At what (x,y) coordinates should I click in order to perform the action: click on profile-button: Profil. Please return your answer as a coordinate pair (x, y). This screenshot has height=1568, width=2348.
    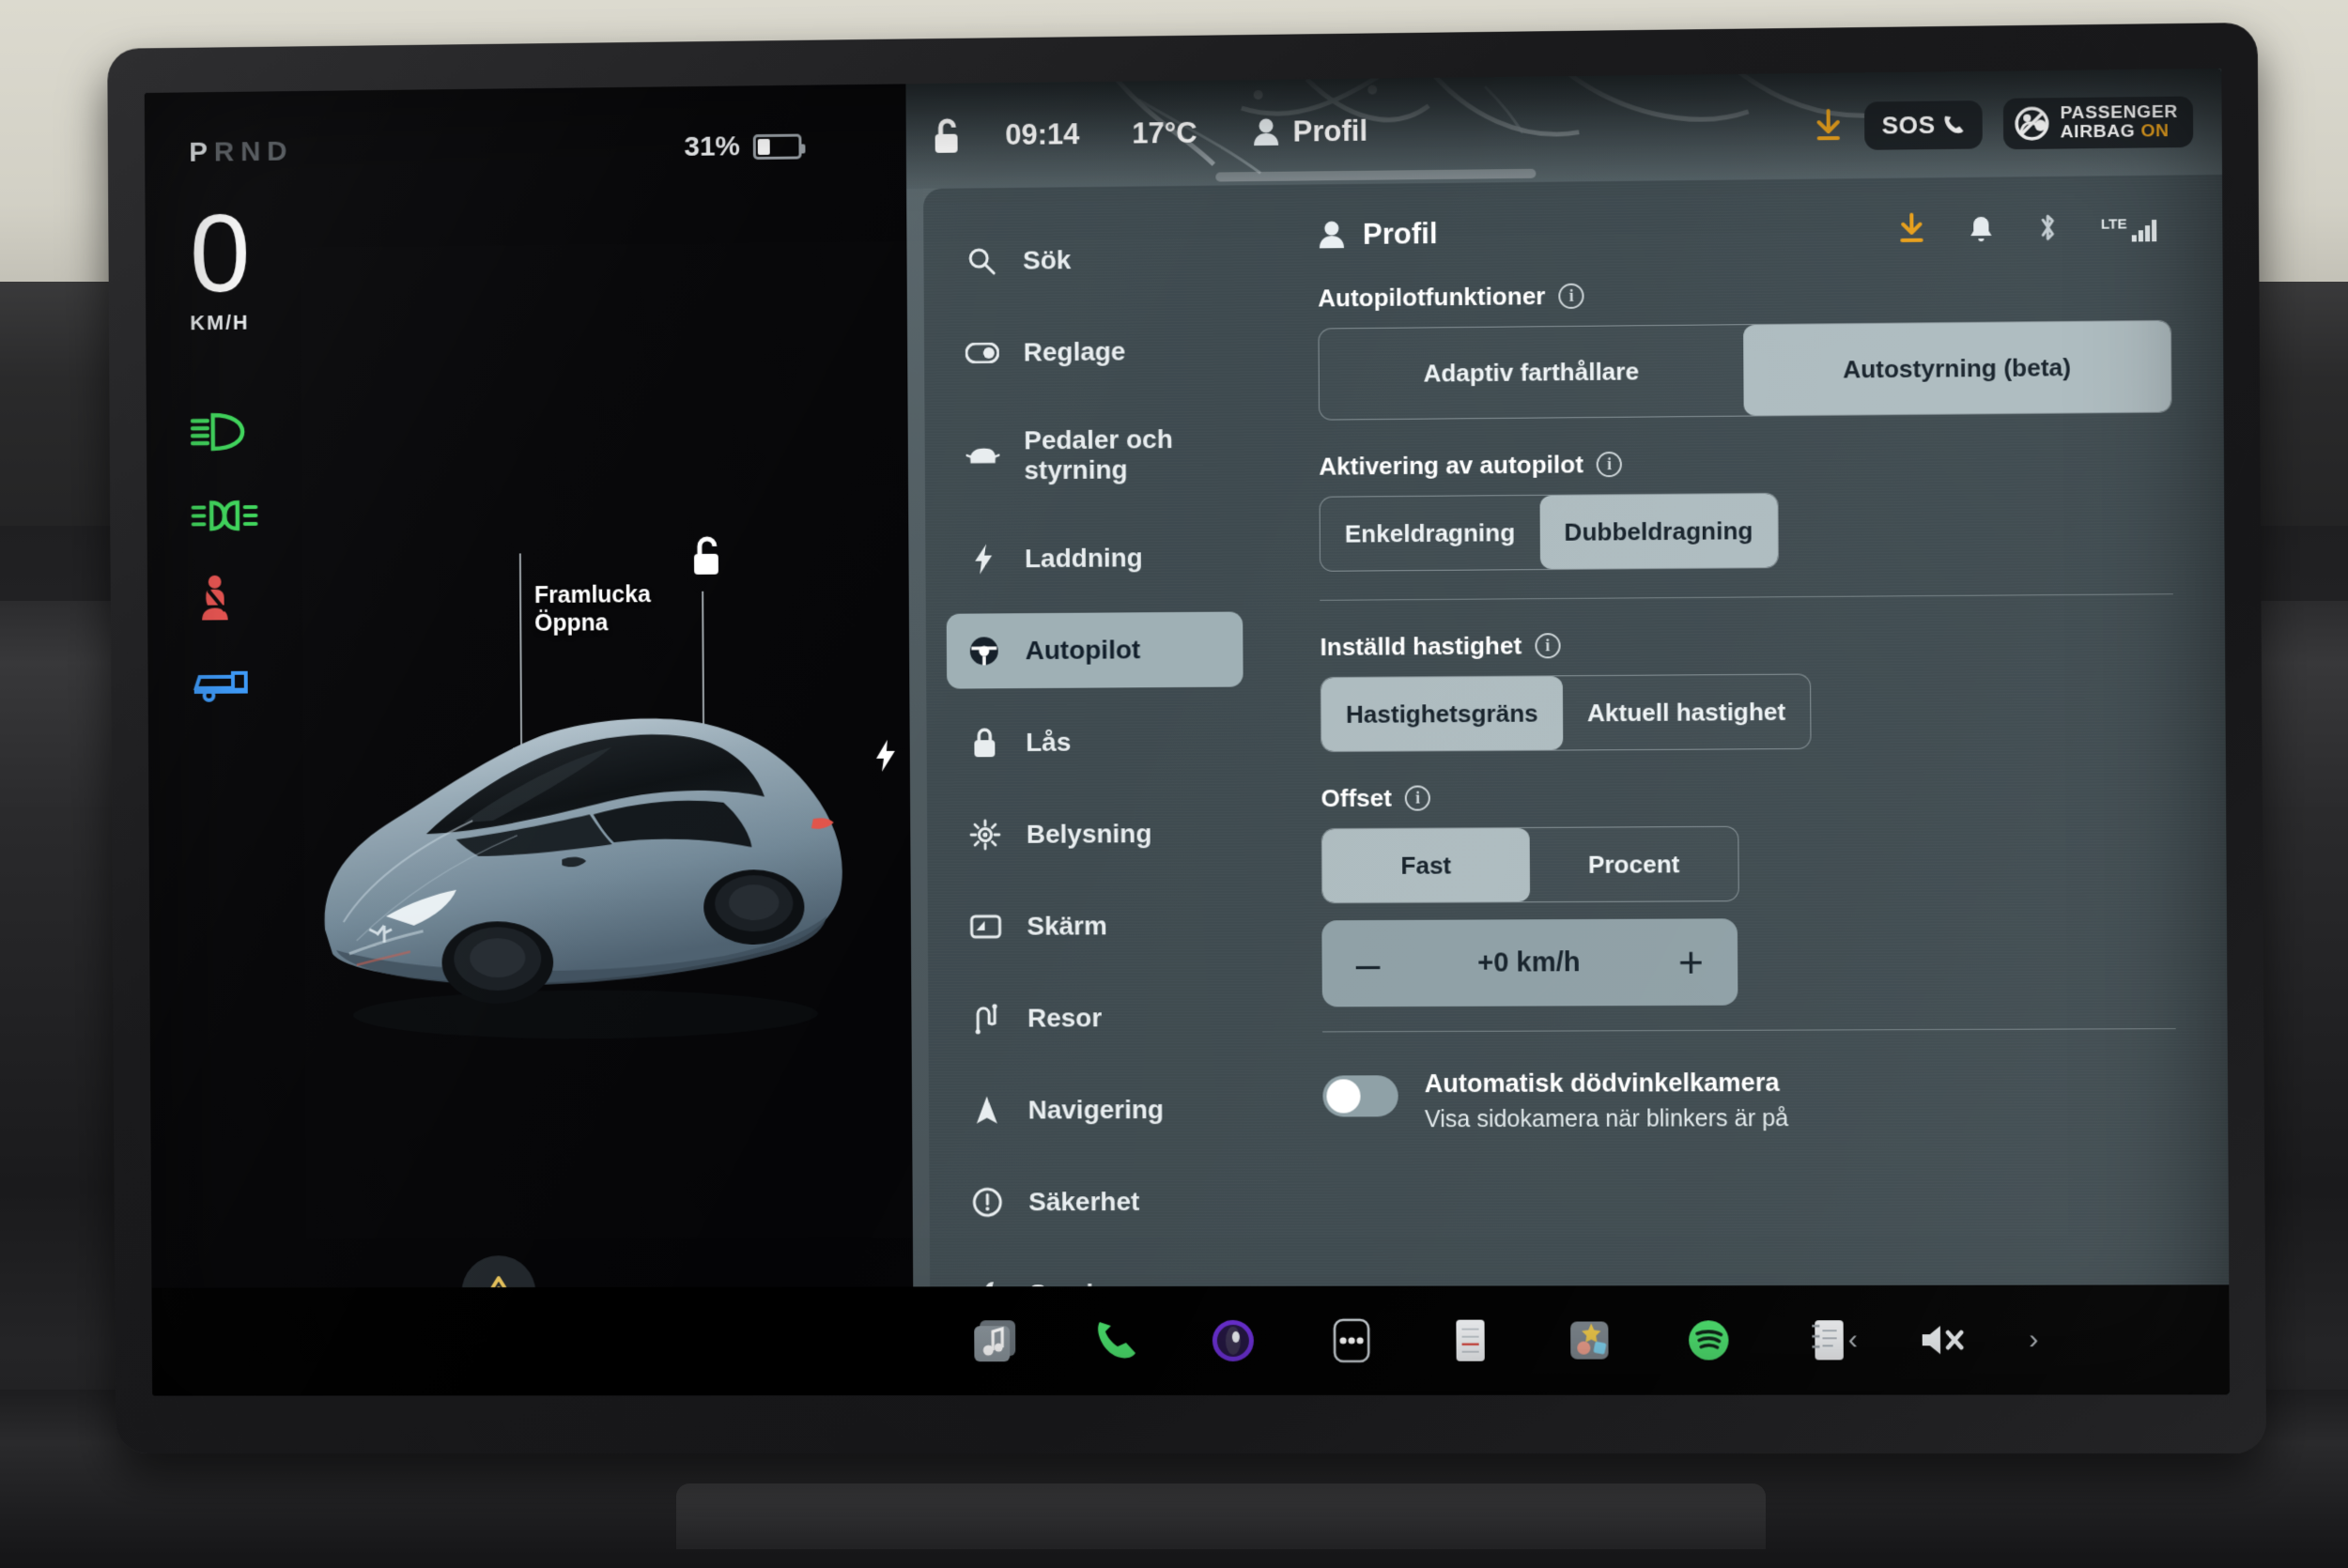
    Looking at the image, I should click on (1378, 235).